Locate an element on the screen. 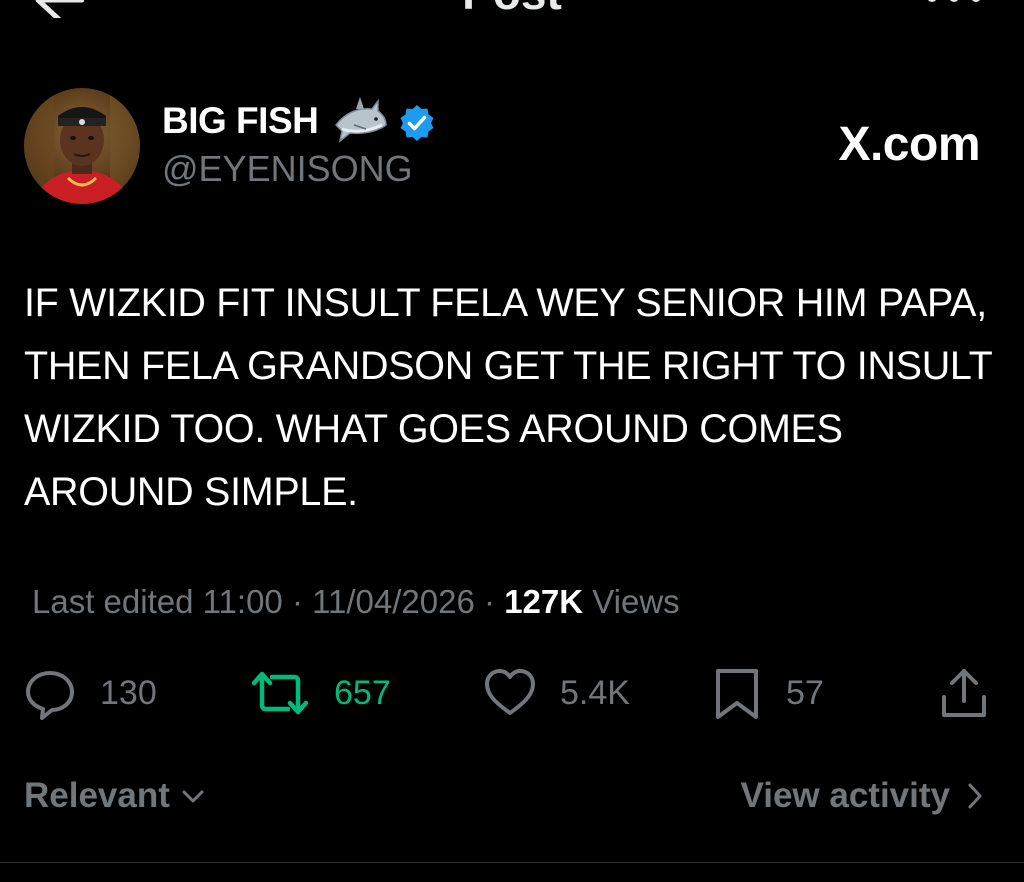 The image size is (1024, 882). view-activity-link: View activity is located at coordinates (865, 796).